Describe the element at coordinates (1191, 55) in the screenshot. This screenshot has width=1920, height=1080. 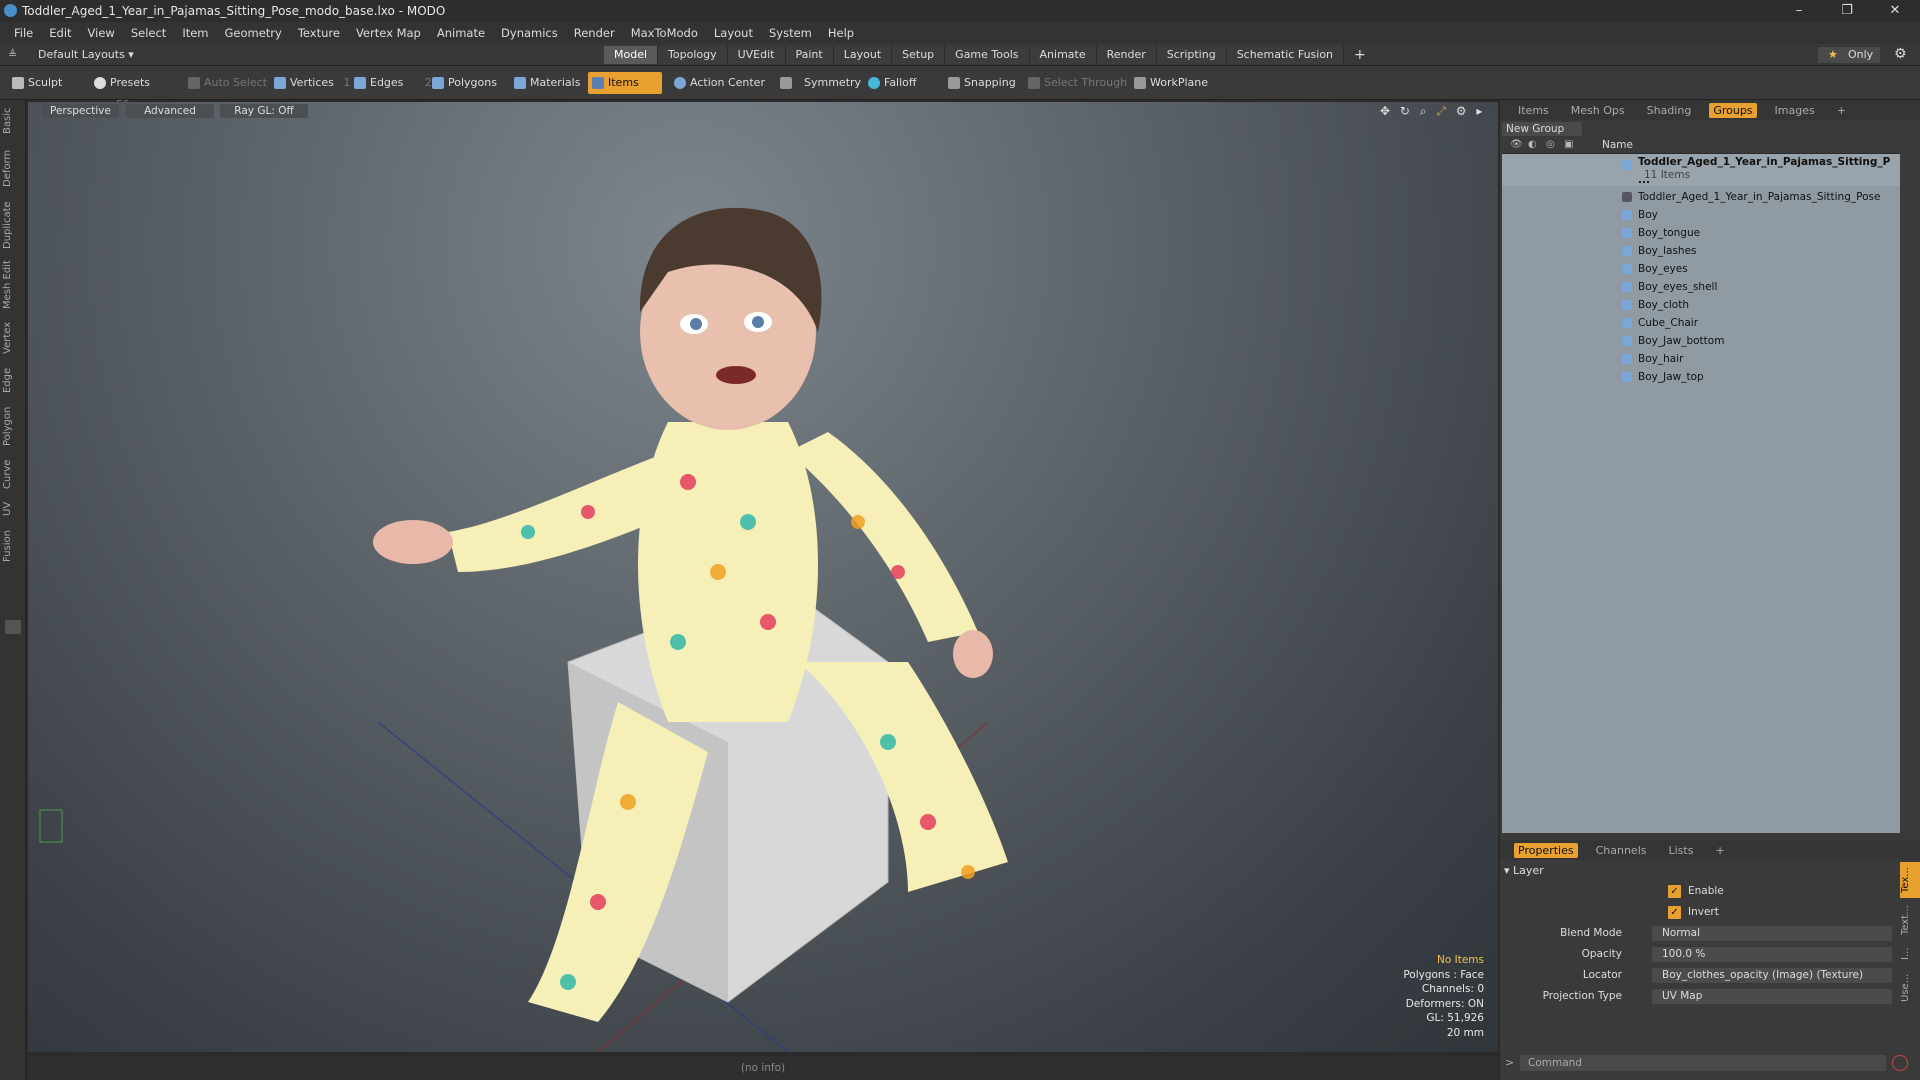
I see `tab-scripting: Scripting` at that location.